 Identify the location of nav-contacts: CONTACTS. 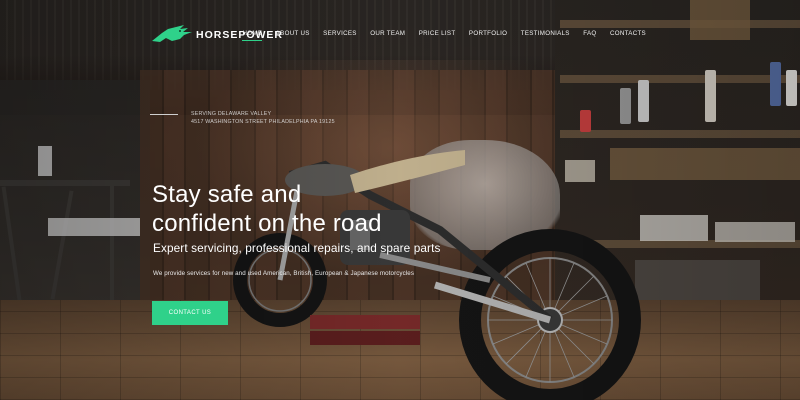
(628, 35).